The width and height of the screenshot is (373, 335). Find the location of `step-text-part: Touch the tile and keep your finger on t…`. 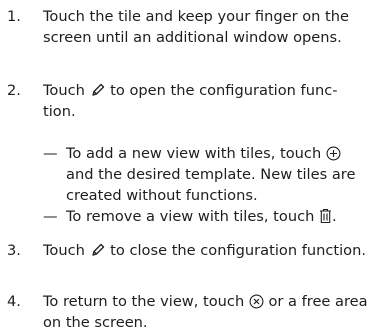

step-text-part: Touch the tile and keep your finger on t… is located at coordinates (196, 27).